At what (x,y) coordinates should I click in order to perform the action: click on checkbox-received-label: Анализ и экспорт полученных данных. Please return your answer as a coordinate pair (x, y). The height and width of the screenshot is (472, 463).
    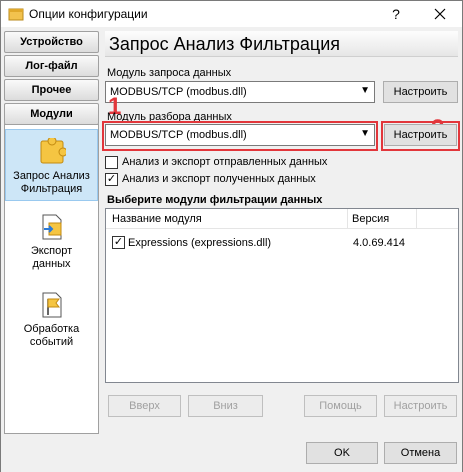
    Looking at the image, I should click on (219, 179).